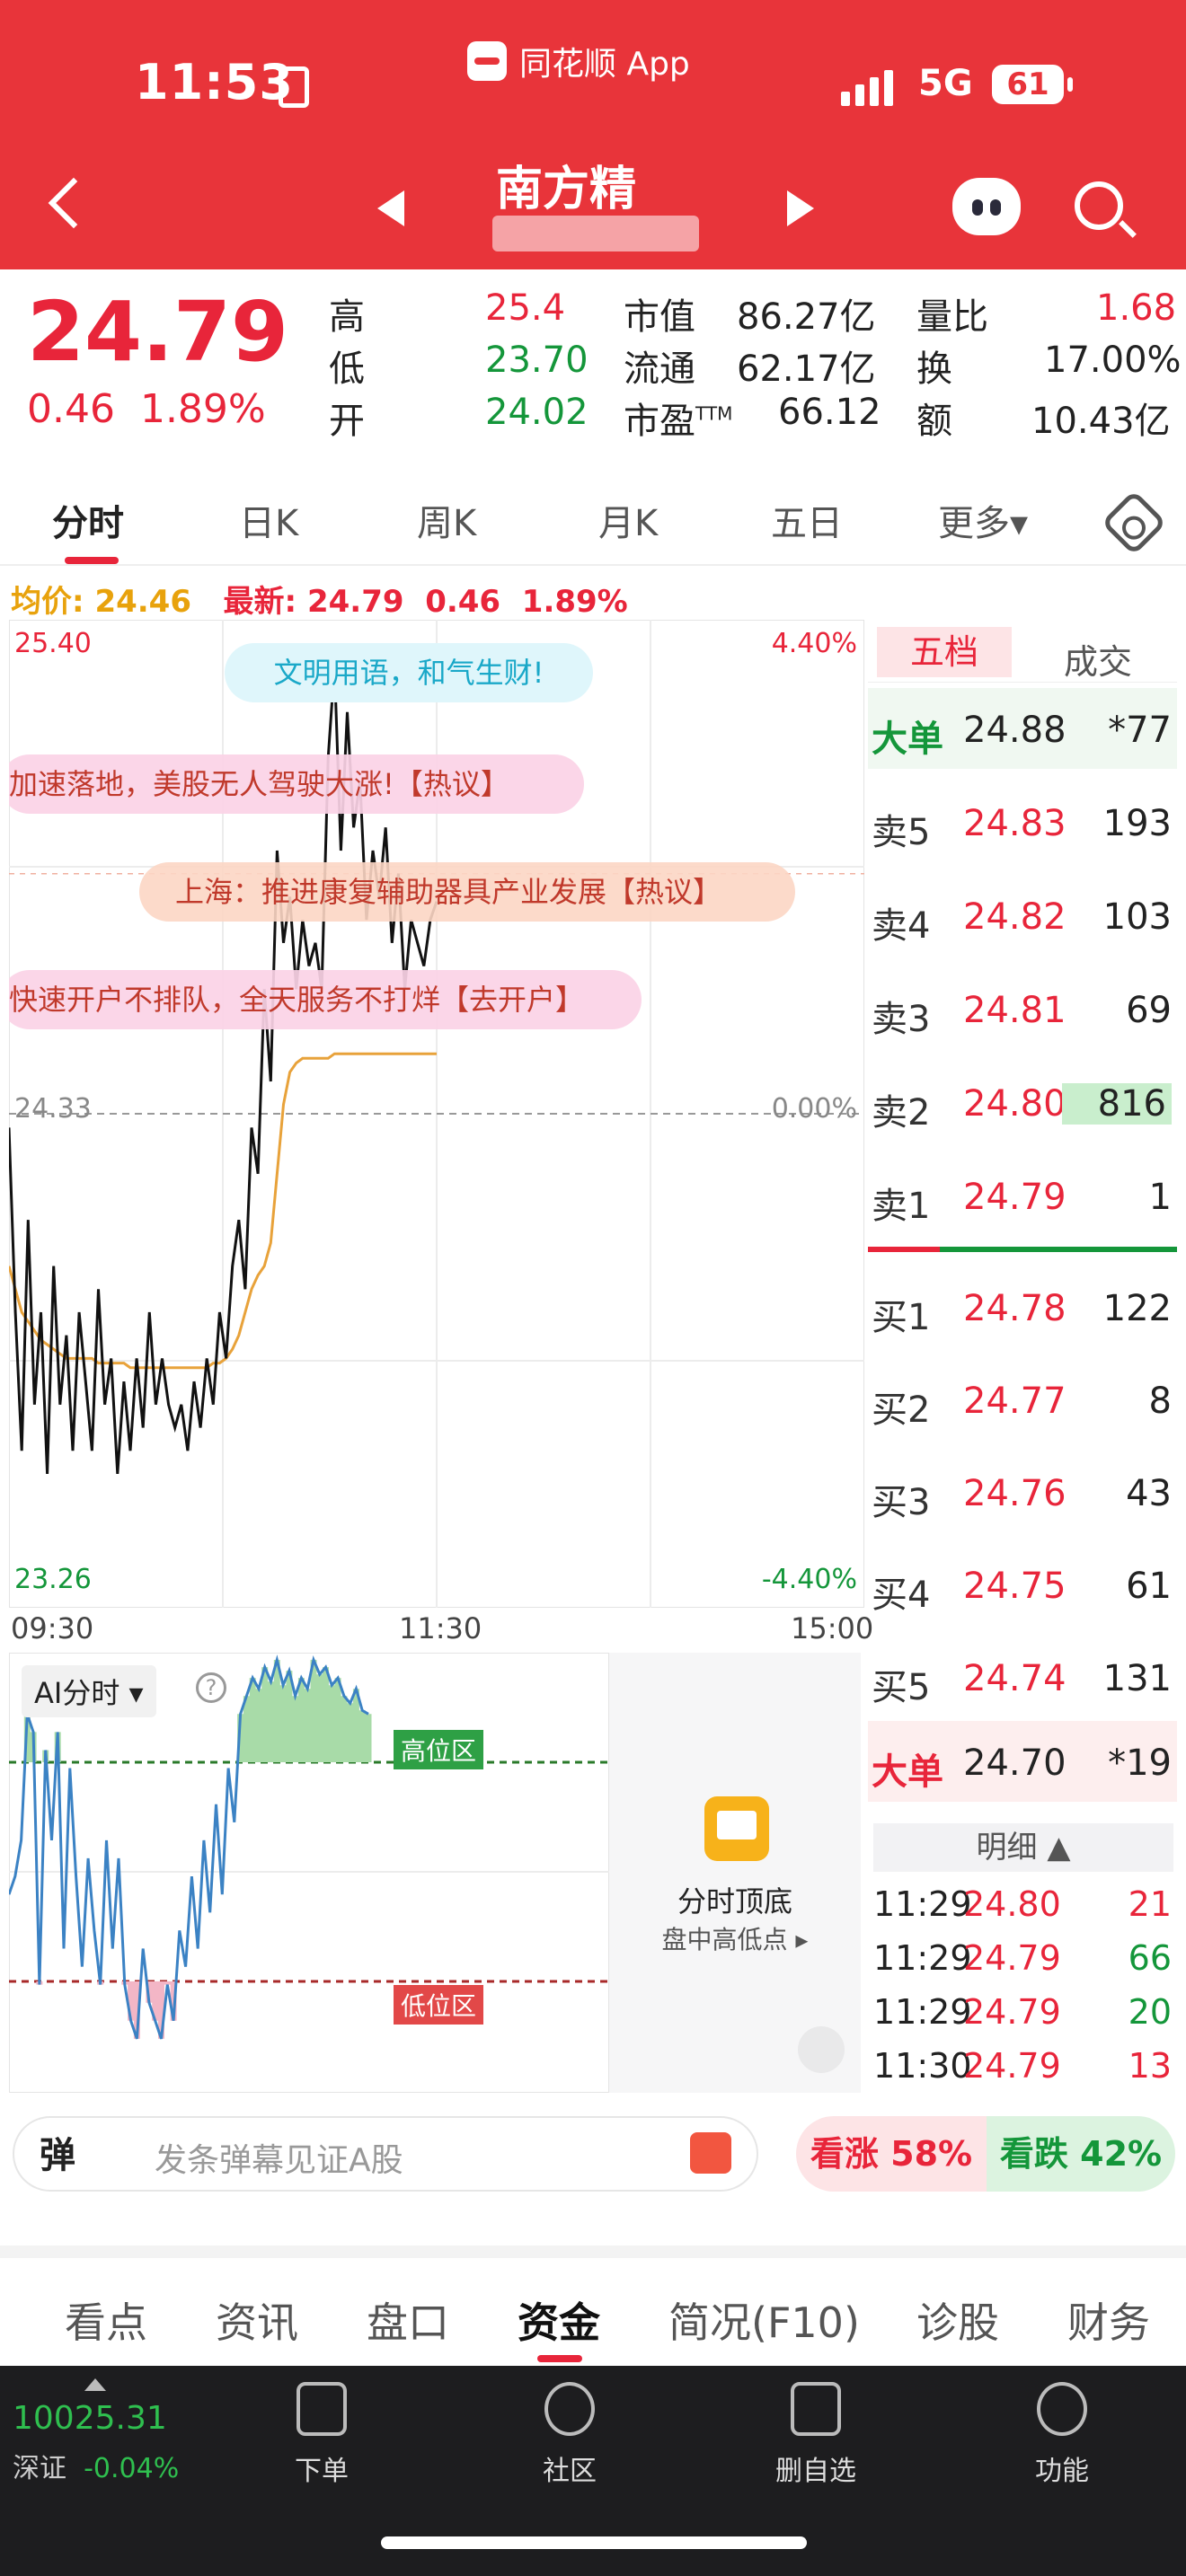 This screenshot has width=1186, height=2576. I want to click on danmu-placeholder: 发条弹幕见证A股, so click(279, 2160).